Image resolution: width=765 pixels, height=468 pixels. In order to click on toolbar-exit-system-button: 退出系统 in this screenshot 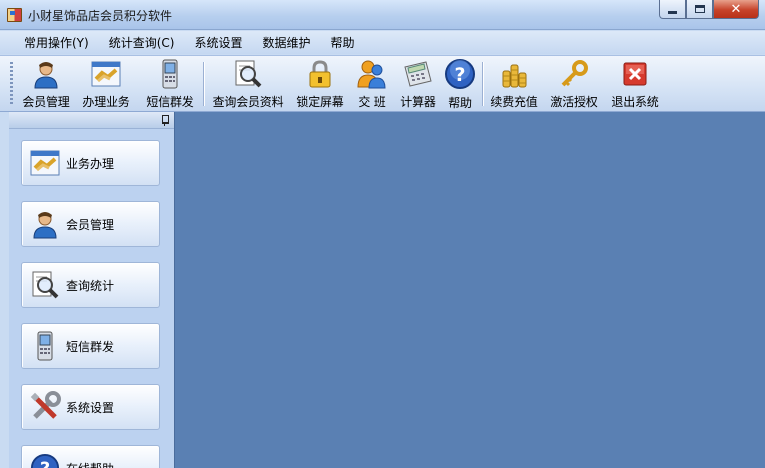, I will do `click(635, 84)`.